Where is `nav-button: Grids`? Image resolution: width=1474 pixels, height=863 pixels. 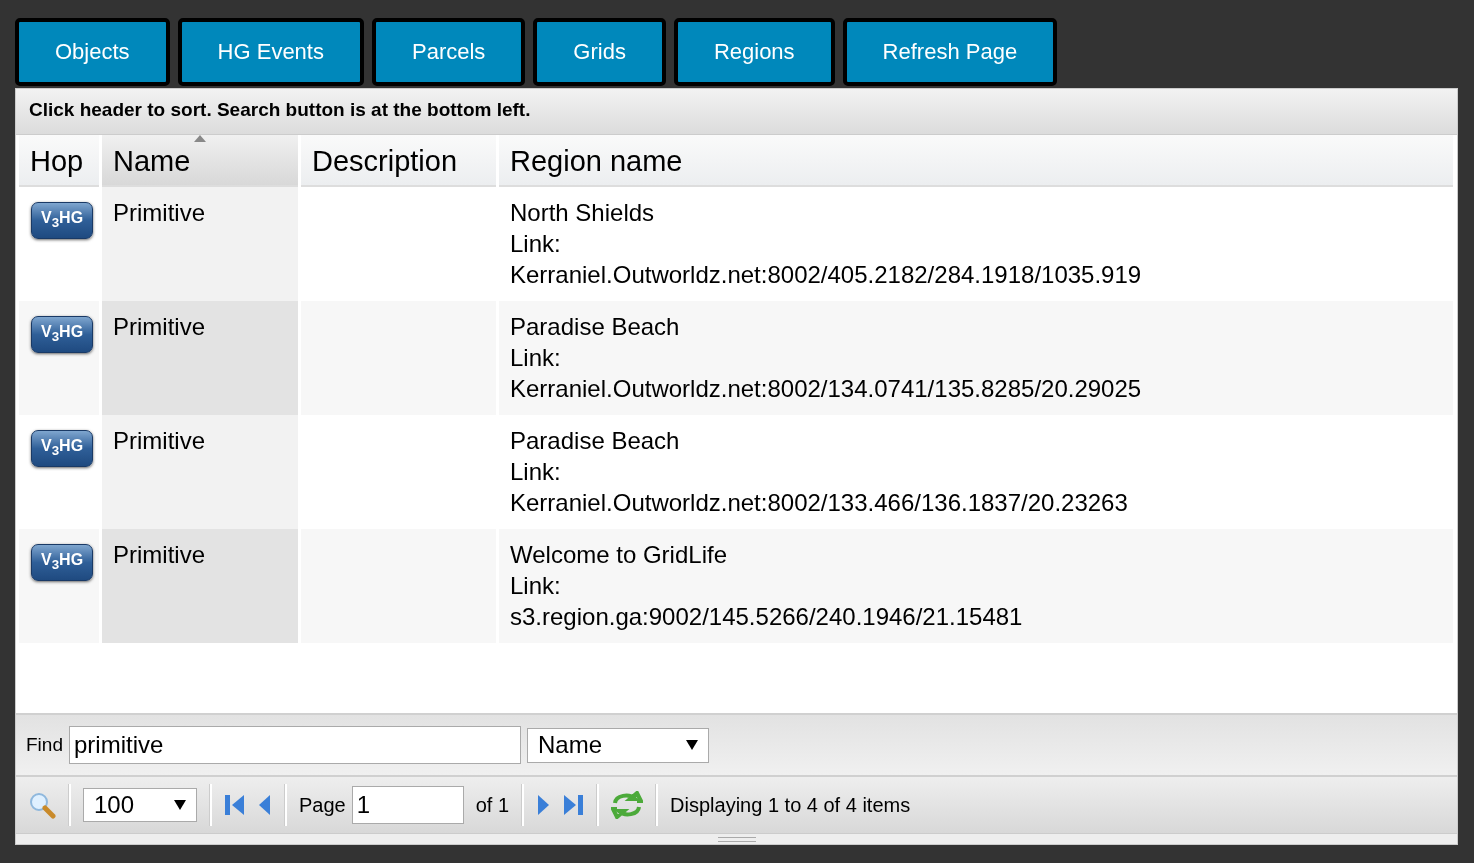
nav-button: Grids is located at coordinates (599, 52).